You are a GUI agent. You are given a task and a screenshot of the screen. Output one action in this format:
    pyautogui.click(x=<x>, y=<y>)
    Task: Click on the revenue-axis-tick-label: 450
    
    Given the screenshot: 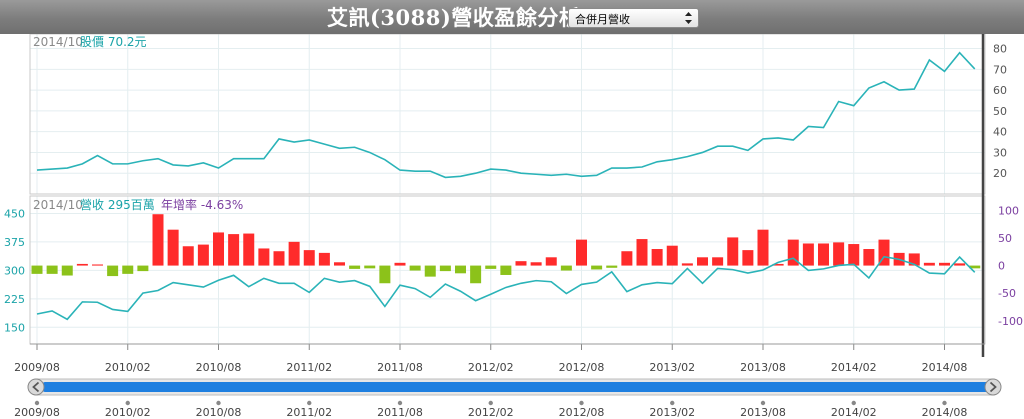 What is the action you would take?
    pyautogui.click(x=14, y=213)
    